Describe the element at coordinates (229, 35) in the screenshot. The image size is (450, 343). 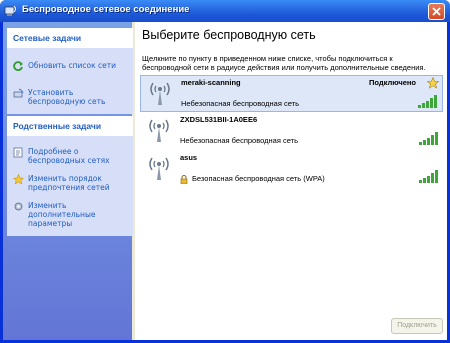
I see `page-title: Выберите беспроводную сеть` at that location.